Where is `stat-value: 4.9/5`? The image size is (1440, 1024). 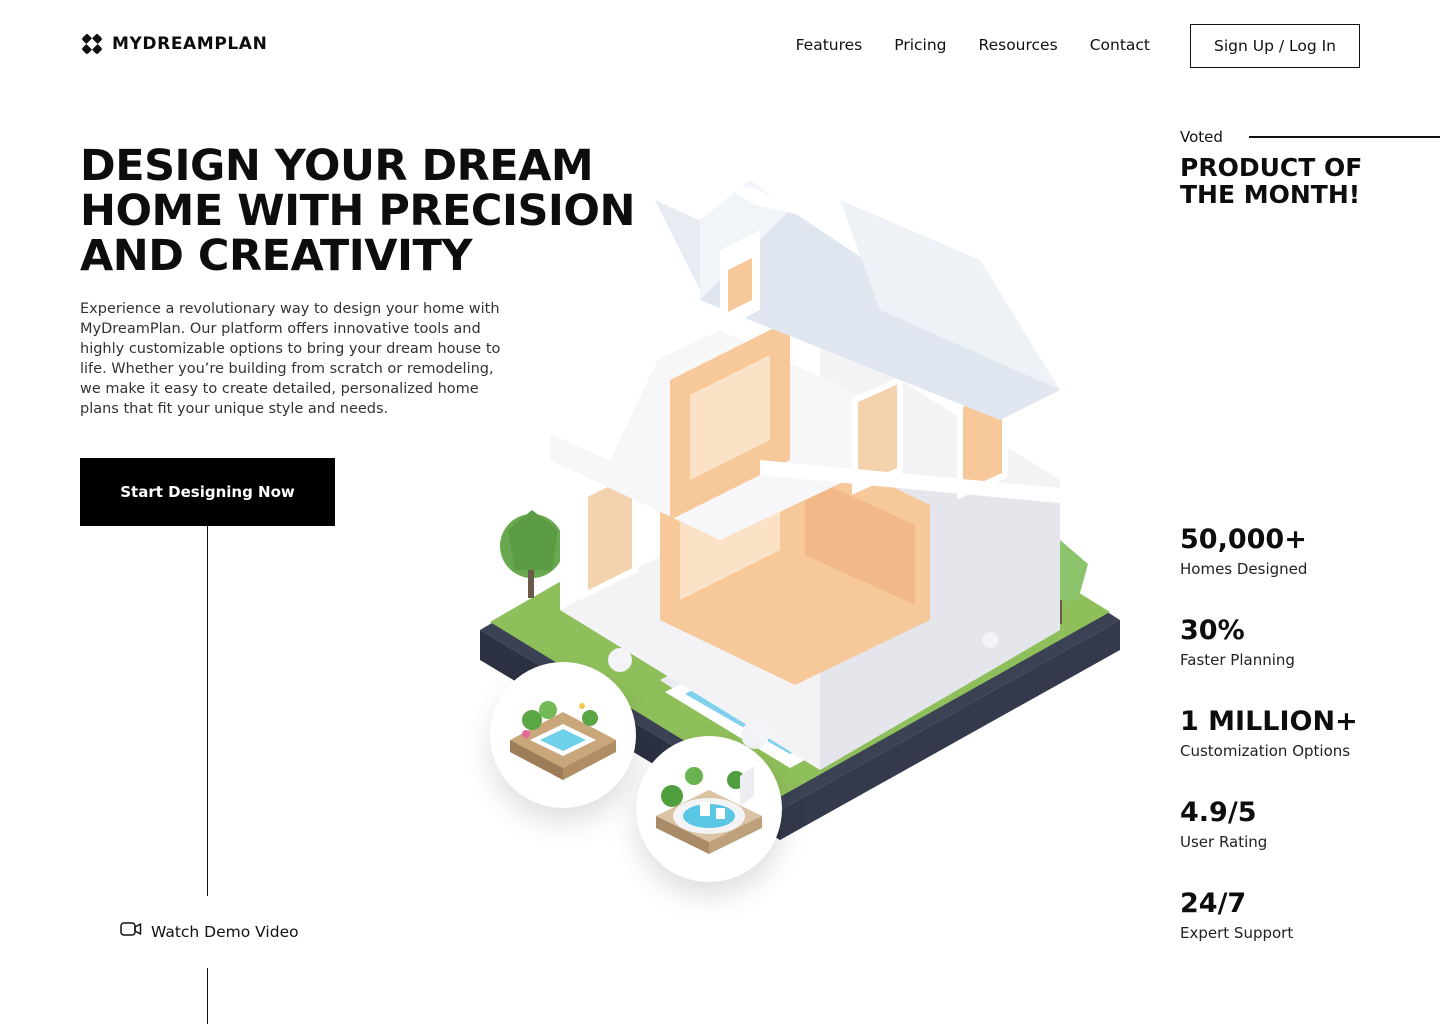
stat-value: 4.9/5 is located at coordinates (1218, 812).